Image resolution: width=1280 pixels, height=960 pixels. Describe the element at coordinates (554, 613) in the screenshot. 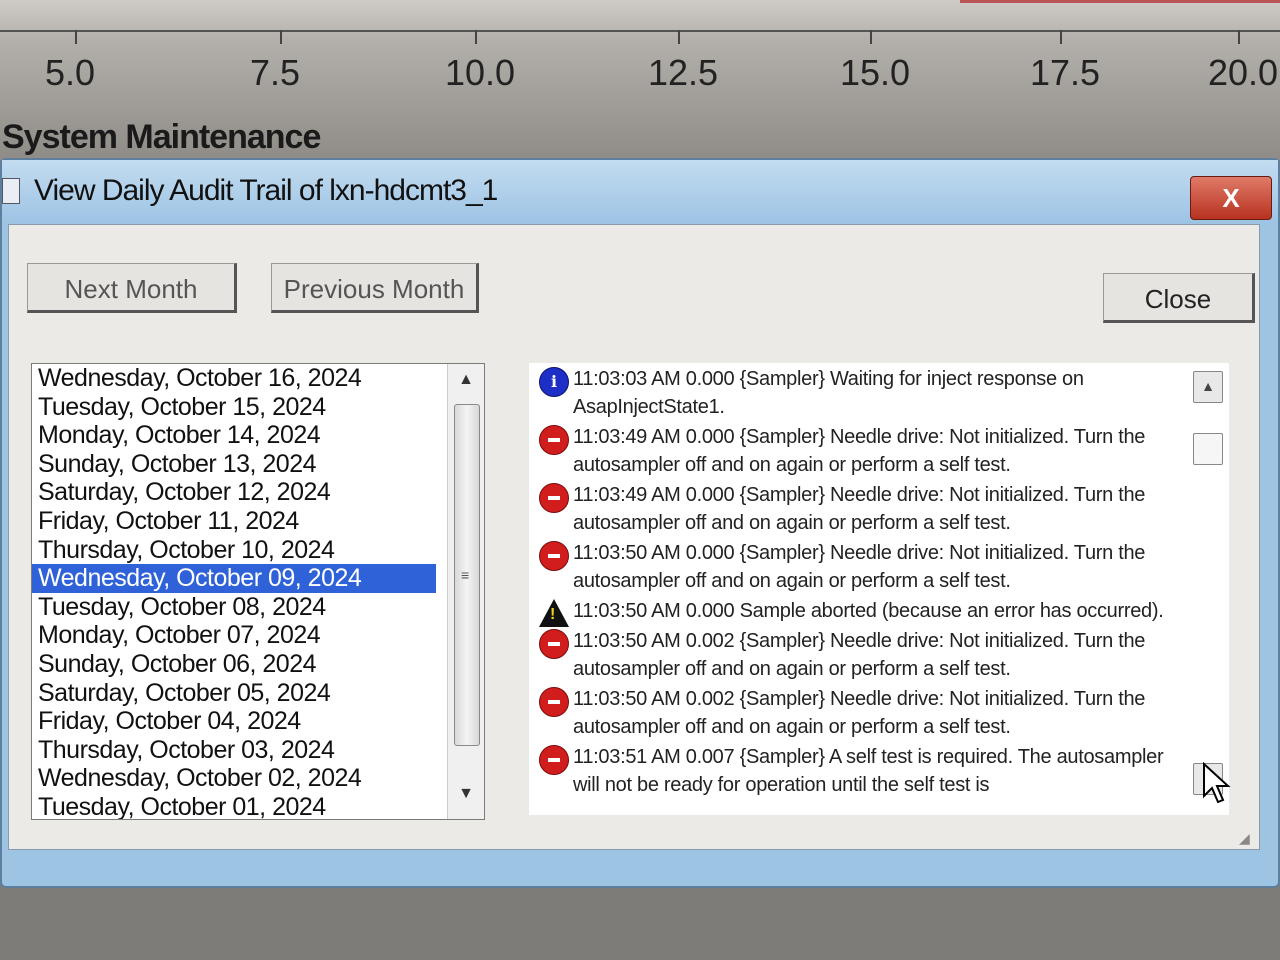

I see `warning-icon: !` at that location.